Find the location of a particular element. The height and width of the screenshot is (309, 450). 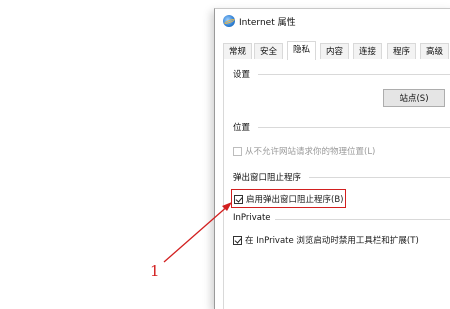

annotation-number: 1 is located at coordinates (155, 271).